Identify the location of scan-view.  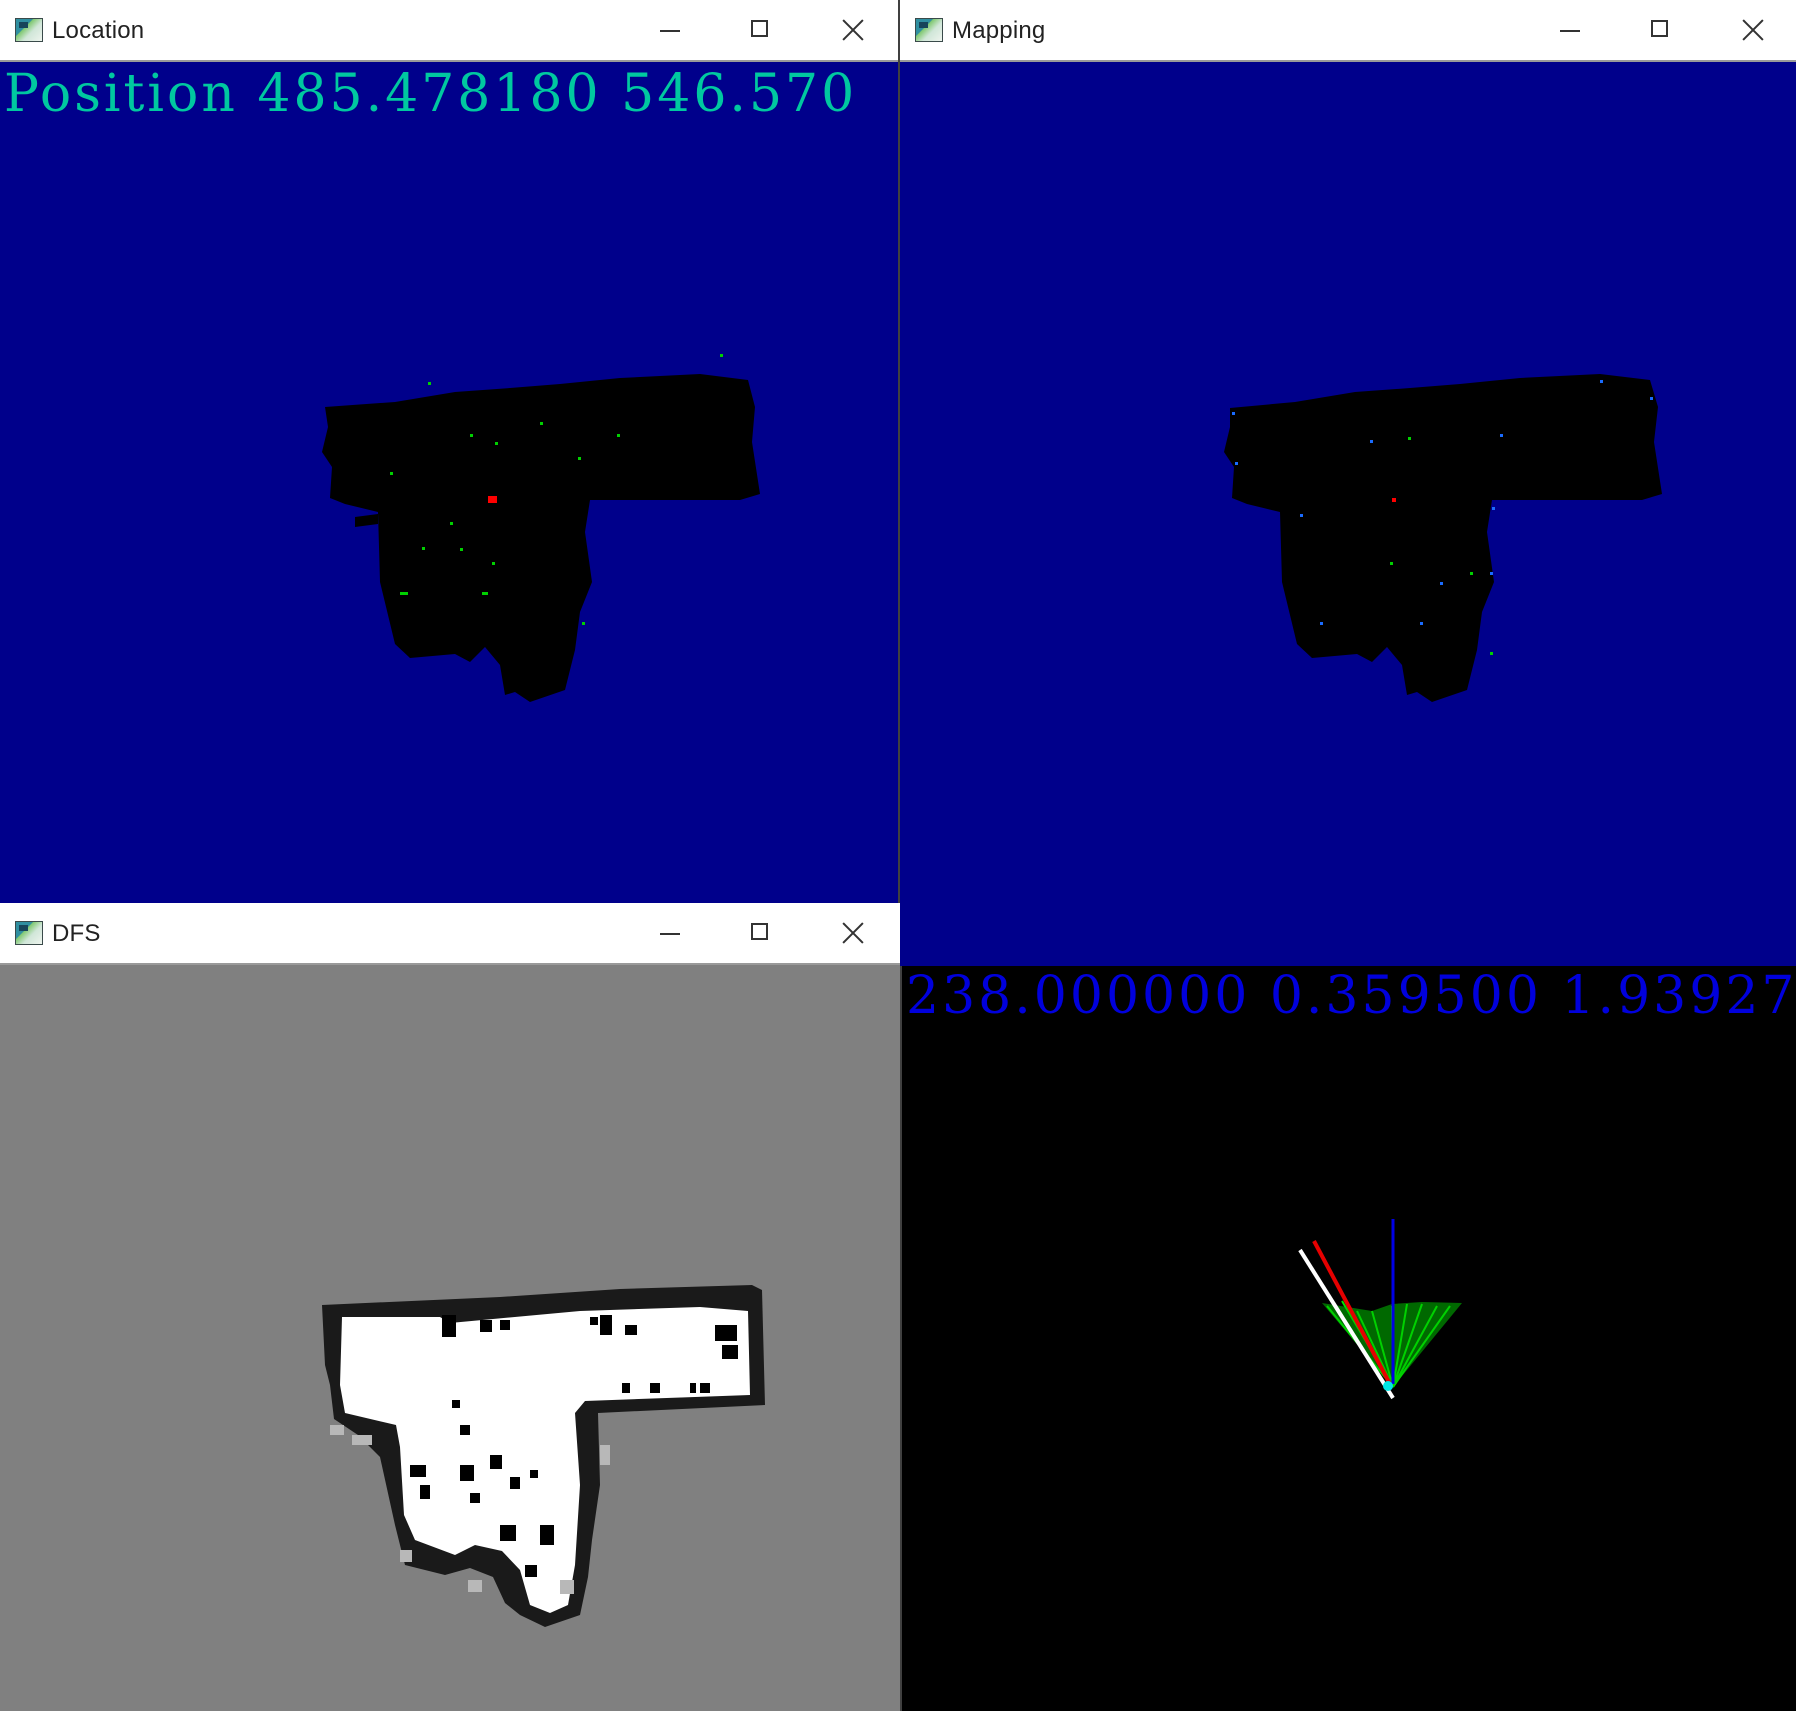
(1380, 1309).